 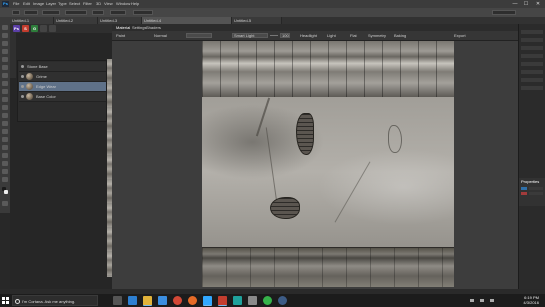 What do you see at coordinates (5, 75) in the screenshot?
I see `healing-brush-tool-icon` at bounding box center [5, 75].